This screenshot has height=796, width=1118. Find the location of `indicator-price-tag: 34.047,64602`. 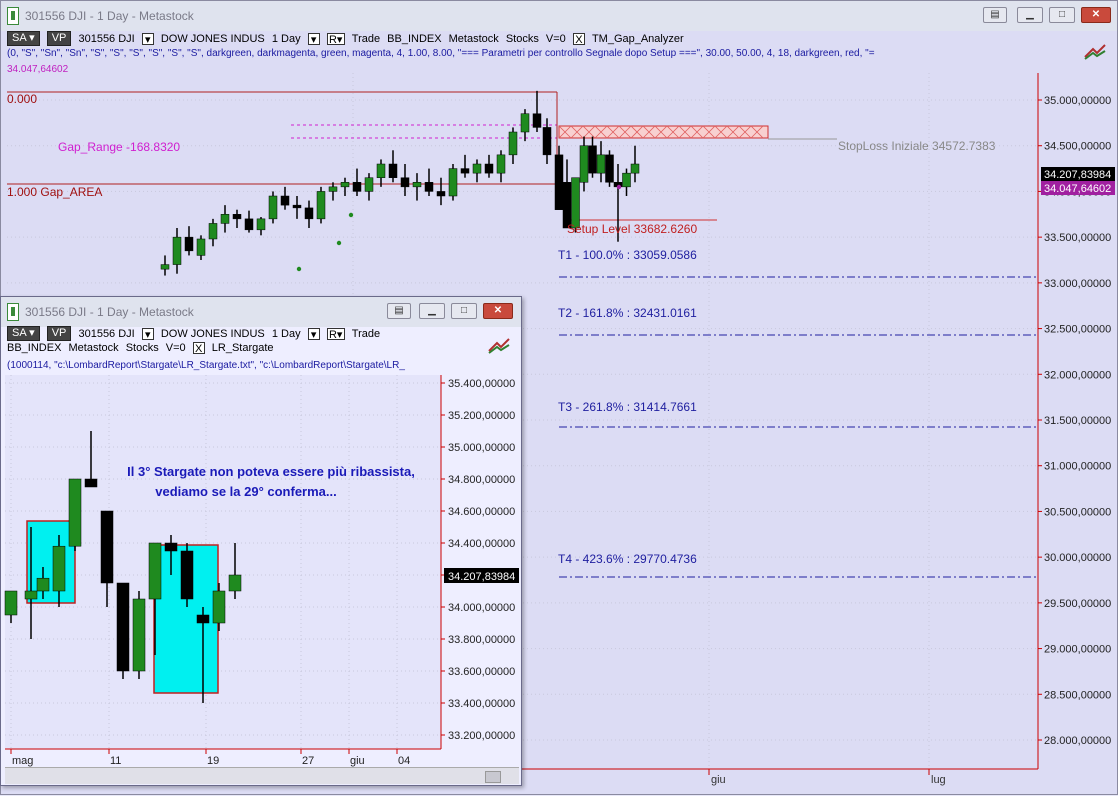

indicator-price-tag: 34.047,64602 is located at coordinates (1077, 189).